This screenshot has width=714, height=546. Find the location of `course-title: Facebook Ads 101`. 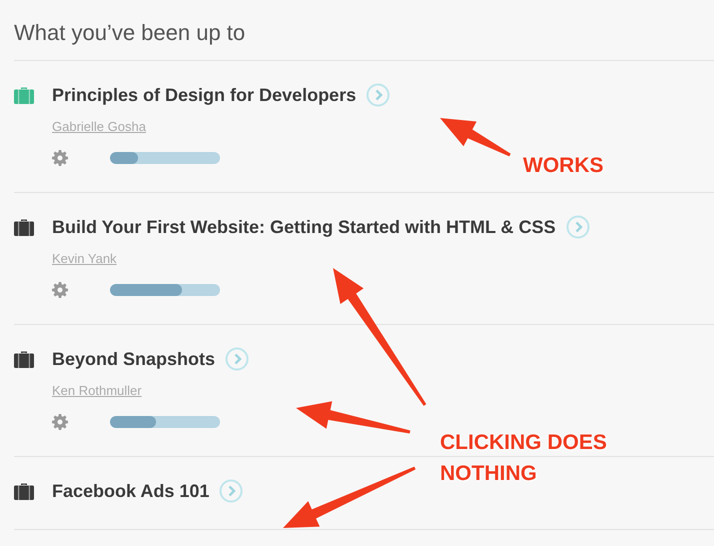

course-title: Facebook Ads 101 is located at coordinates (131, 491).